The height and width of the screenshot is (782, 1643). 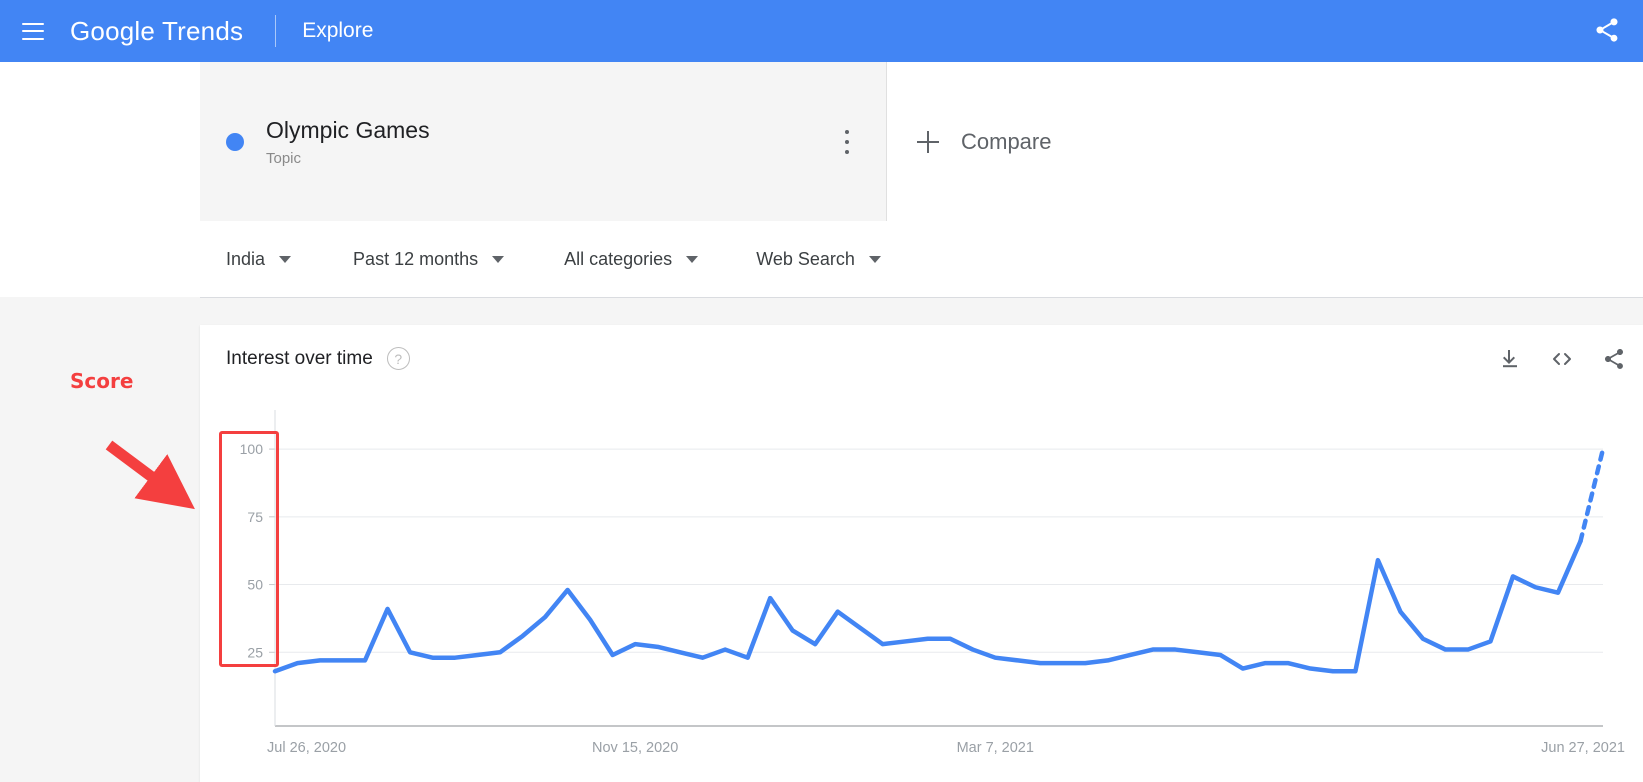 What do you see at coordinates (306, 748) in the screenshot?
I see `x-axis-tick-label: Jul 26, 2020` at bounding box center [306, 748].